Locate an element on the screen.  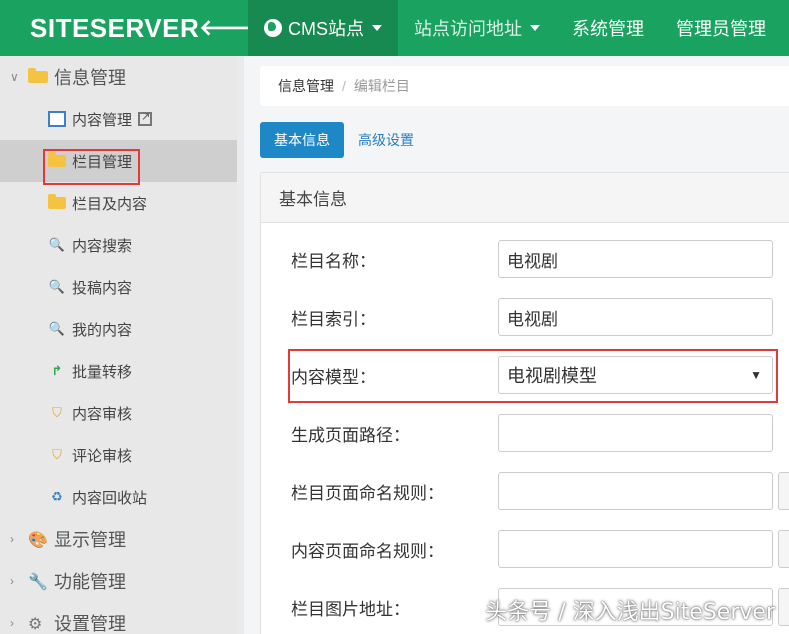
sidebar-group-settings: › ⚙ 设置管理 is located at coordinates (118, 618).